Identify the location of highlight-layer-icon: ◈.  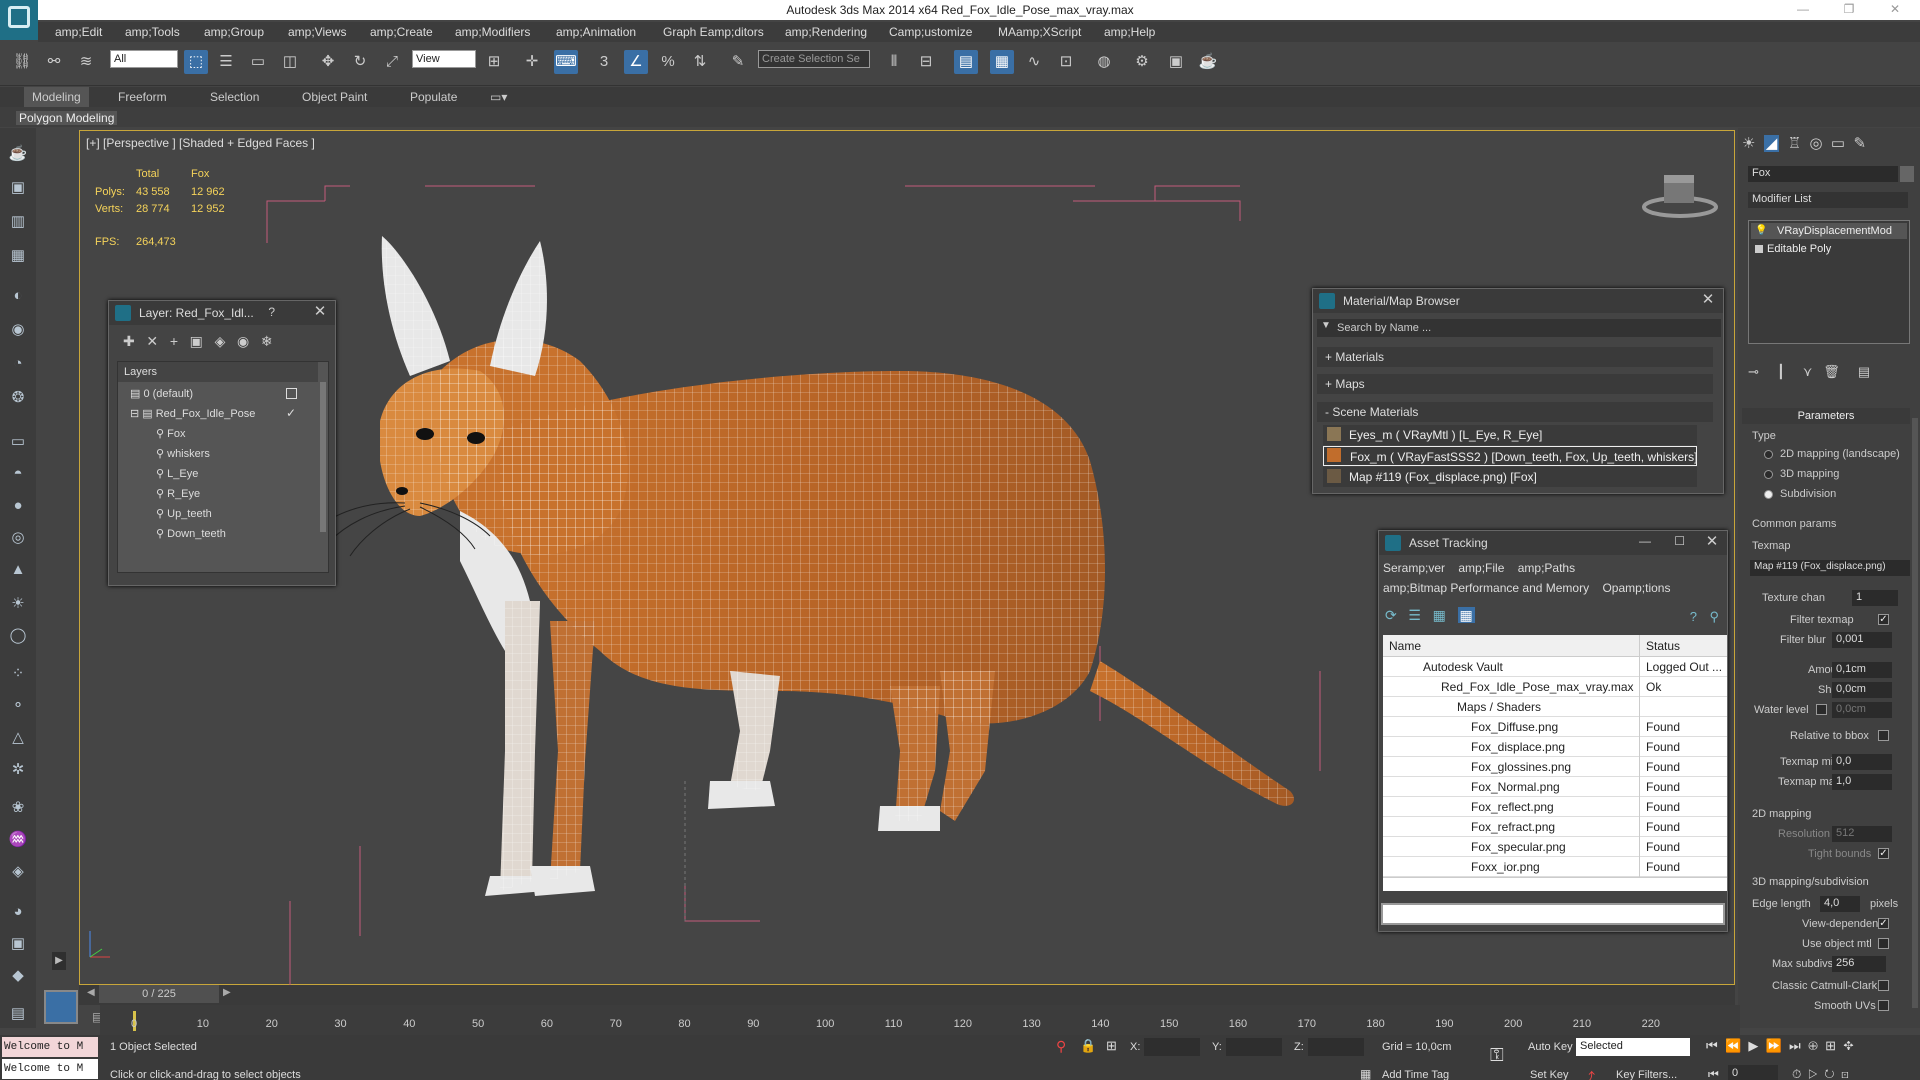
(220, 341).